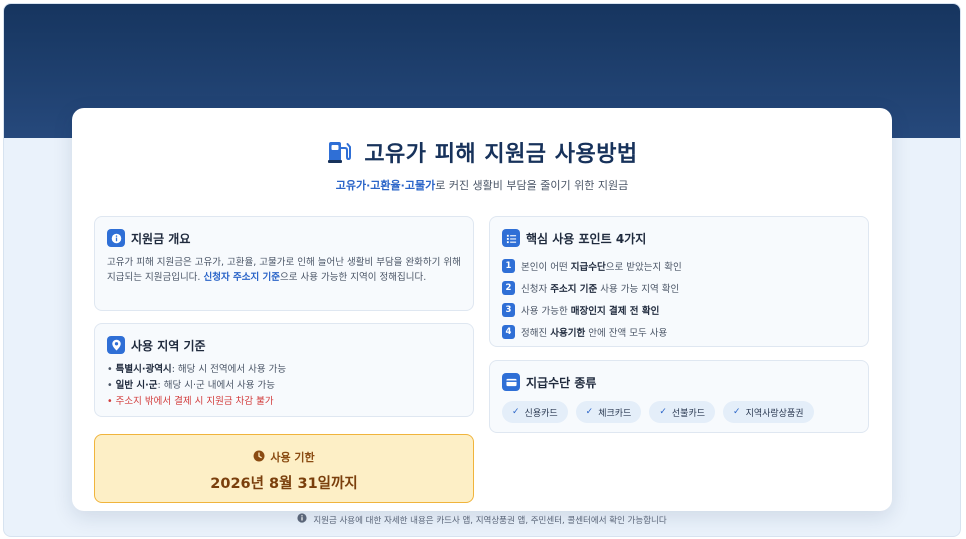 Image resolution: width=966 pixels, height=539 pixels. I want to click on chip-list: ✓ 신용카드 ✓ 체크카드 ✓ 선불카드 ✓ 지역사랑상품권, so click(679, 412).